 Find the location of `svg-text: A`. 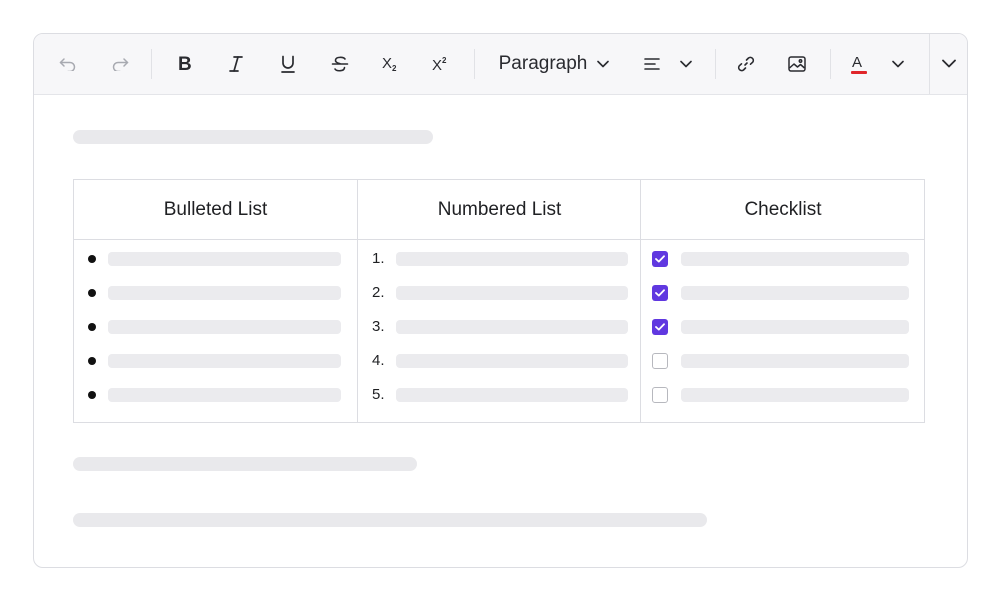

svg-text: A is located at coordinates (857, 62).